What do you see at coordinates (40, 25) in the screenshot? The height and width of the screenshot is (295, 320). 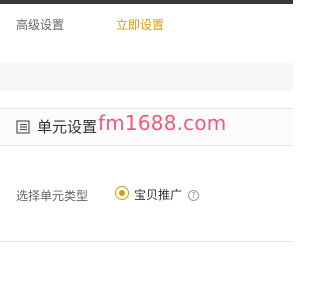 I see `advanced-settings-label: 高级设置` at bounding box center [40, 25].